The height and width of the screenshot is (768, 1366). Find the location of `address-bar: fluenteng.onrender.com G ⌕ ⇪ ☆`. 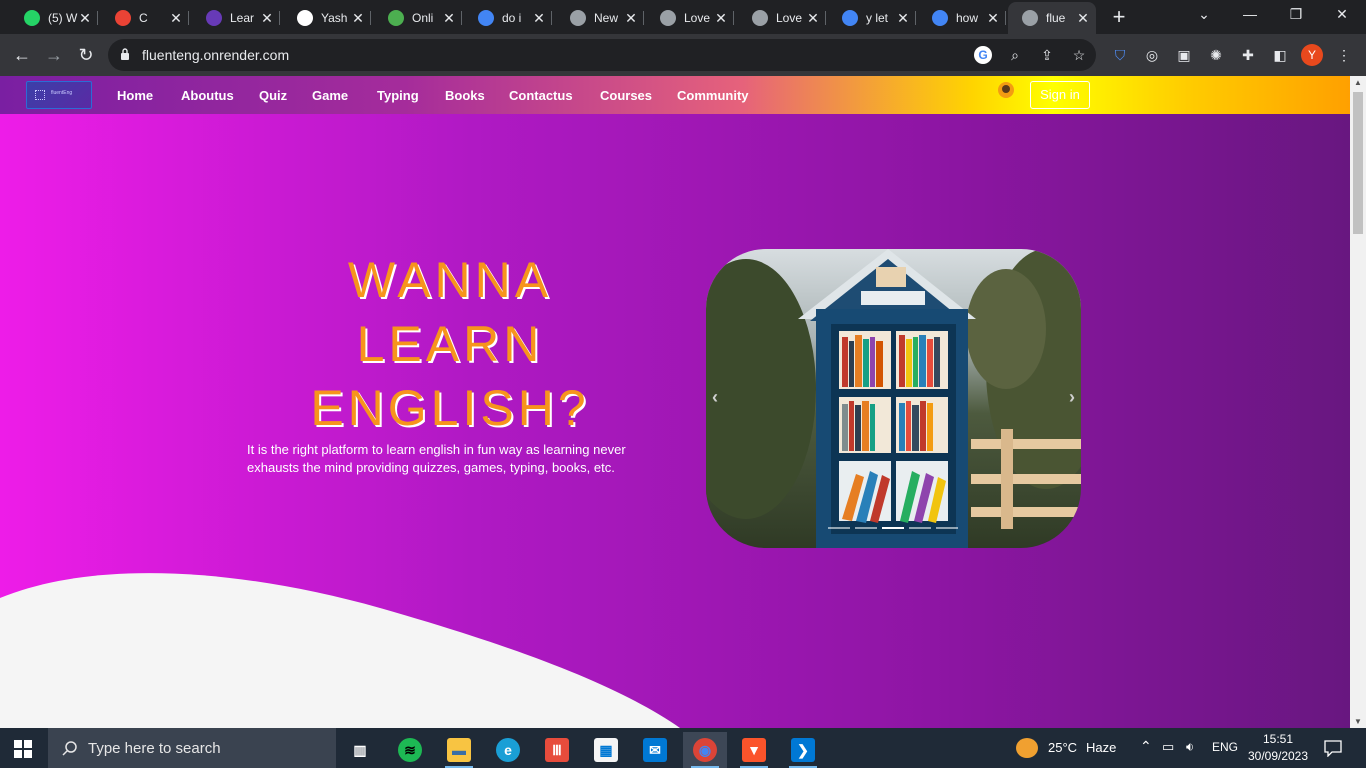

address-bar: fluenteng.onrender.com G ⌕ ⇪ ☆ is located at coordinates (602, 55).